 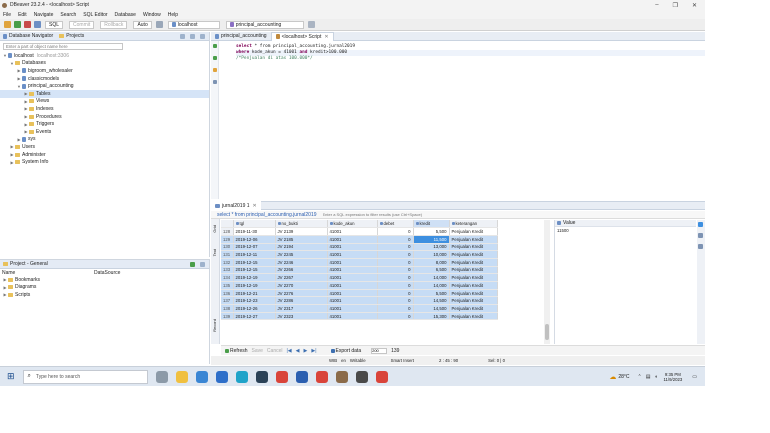 What do you see at coordinates (37, 24) in the screenshot?
I see `refresh-icon` at bounding box center [37, 24].